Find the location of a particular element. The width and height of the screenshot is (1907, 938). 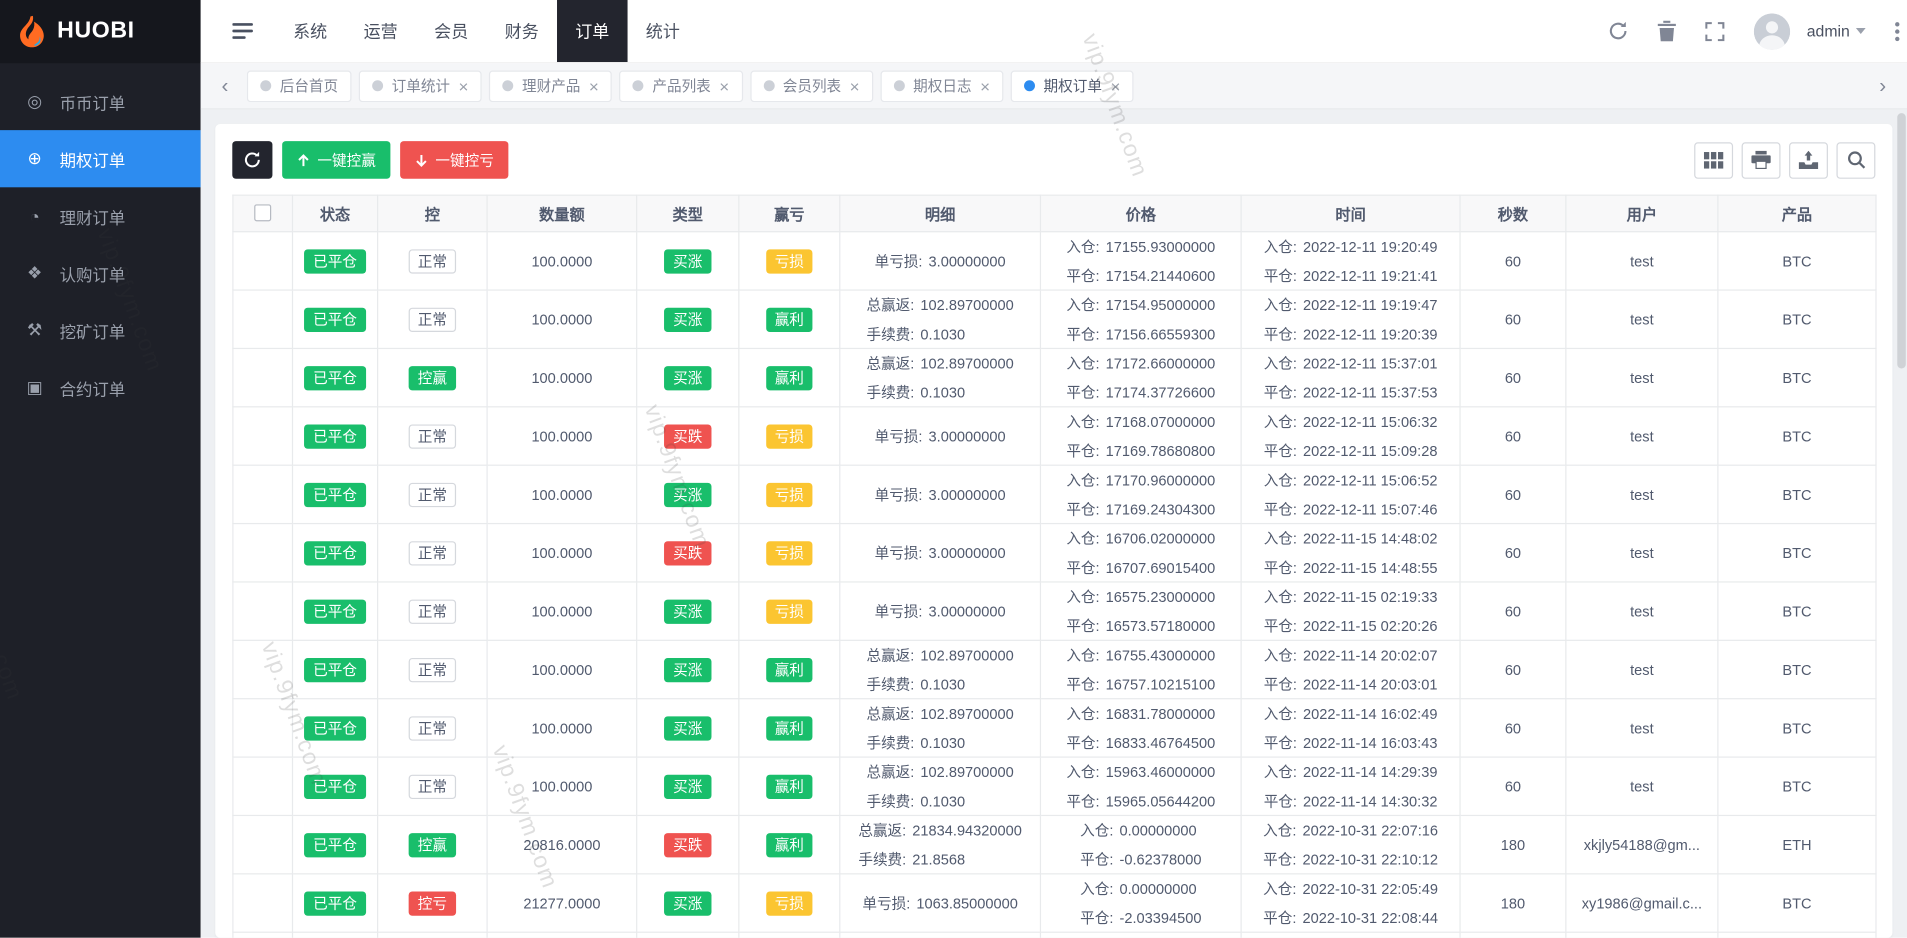

tab-label: 产品列表 is located at coordinates (681, 86).